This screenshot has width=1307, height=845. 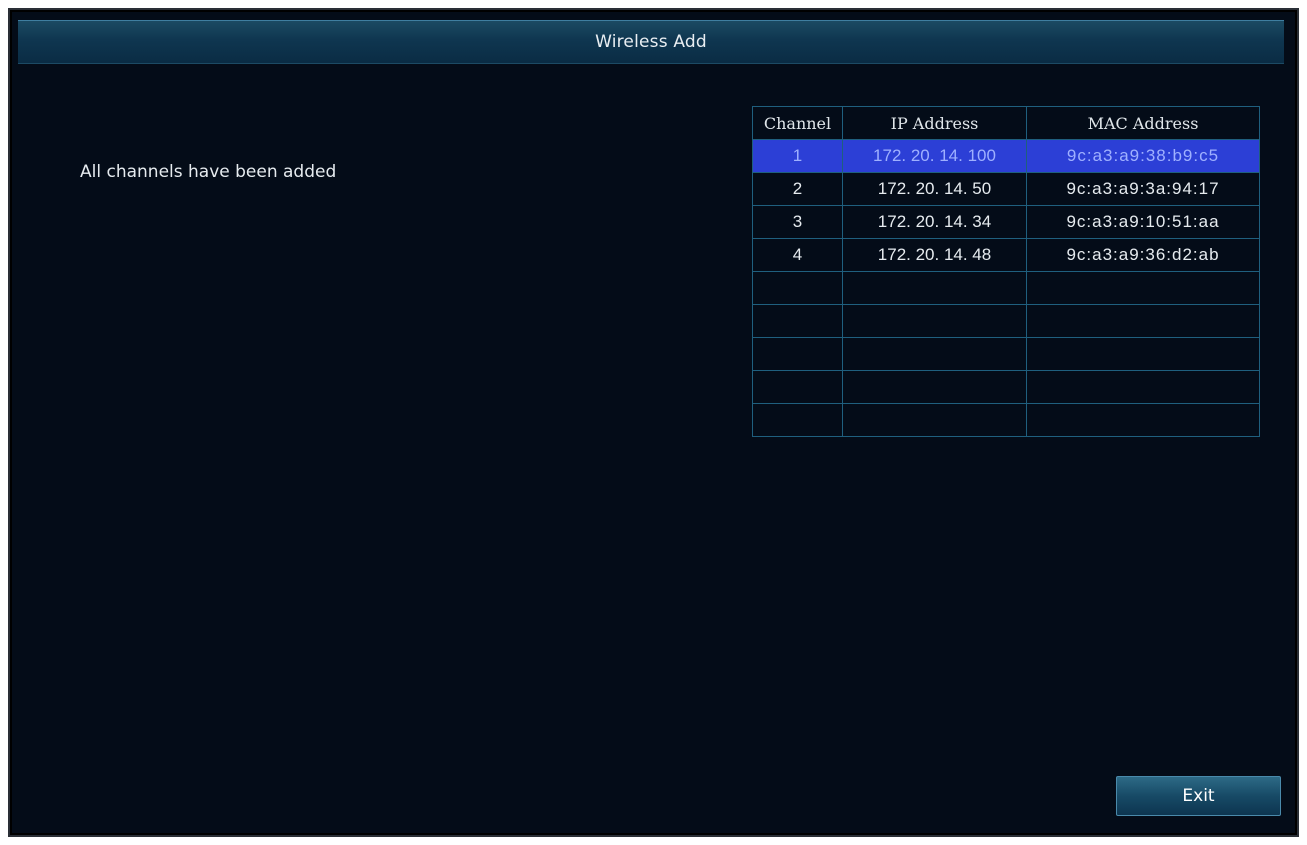 I want to click on exit-button: Exit, so click(x=1198, y=796).